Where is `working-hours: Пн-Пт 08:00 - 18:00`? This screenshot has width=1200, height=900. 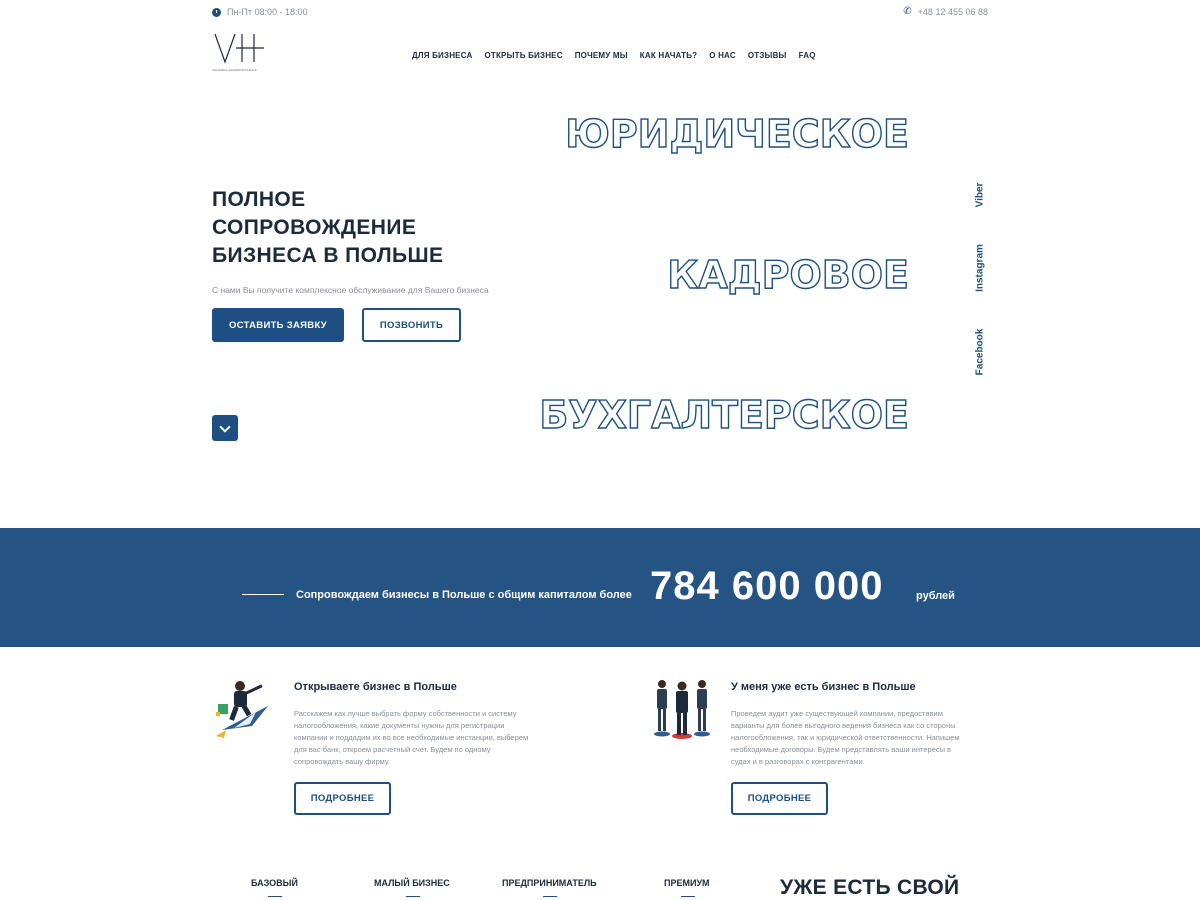
working-hours: Пн-Пт 08:00 - 18:00 is located at coordinates (260, 12).